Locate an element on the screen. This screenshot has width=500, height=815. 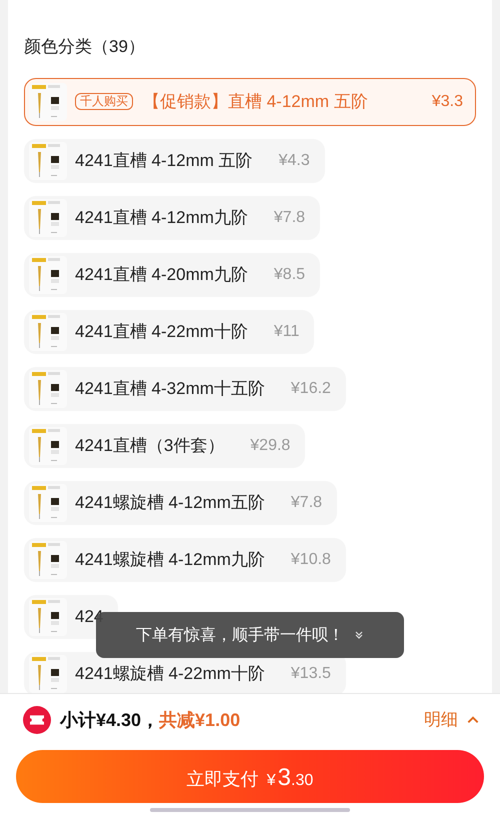
option-price: ¥11 is located at coordinates (287, 332).